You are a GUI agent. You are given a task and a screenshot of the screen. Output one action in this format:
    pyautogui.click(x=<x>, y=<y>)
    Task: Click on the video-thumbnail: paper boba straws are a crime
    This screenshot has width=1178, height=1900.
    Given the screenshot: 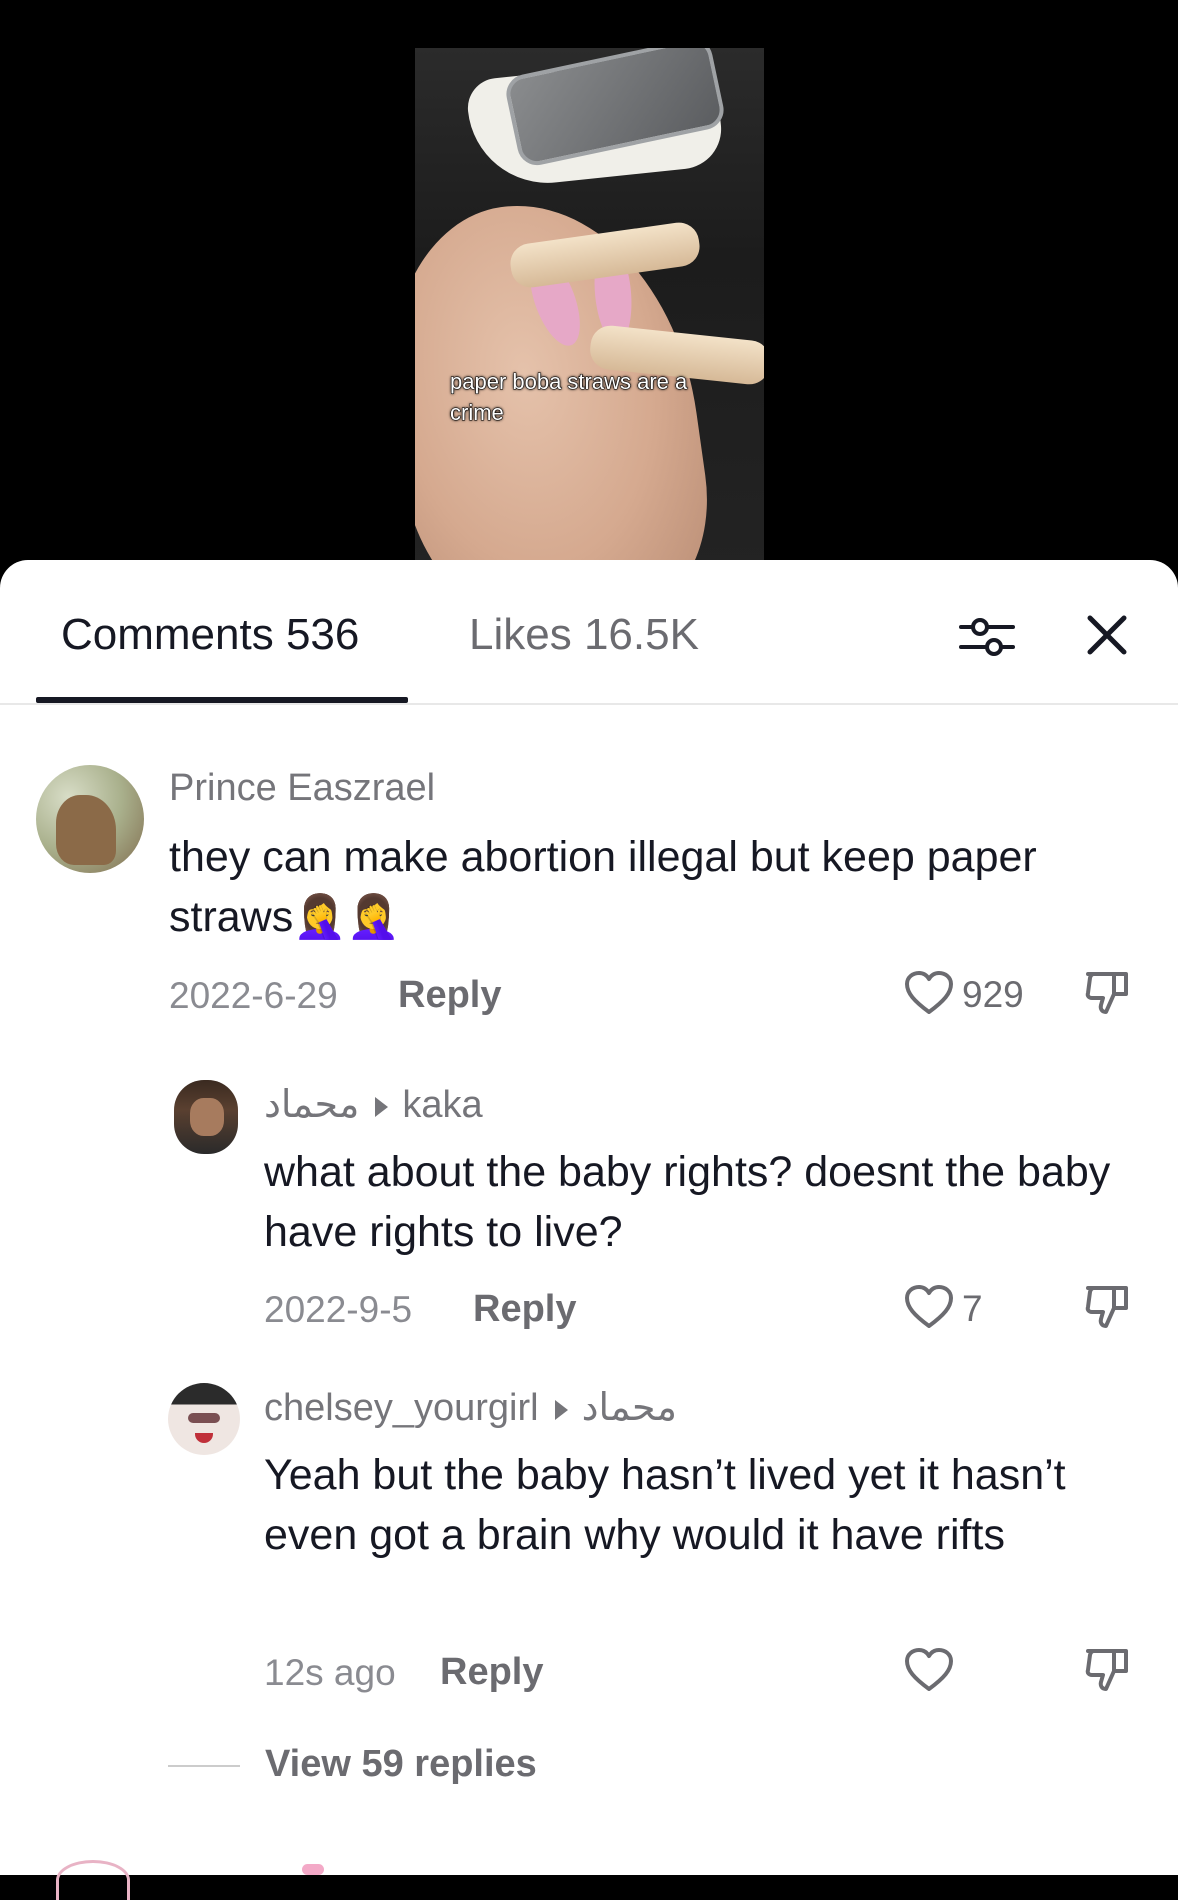 What is the action you would take?
    pyautogui.click(x=589, y=308)
    